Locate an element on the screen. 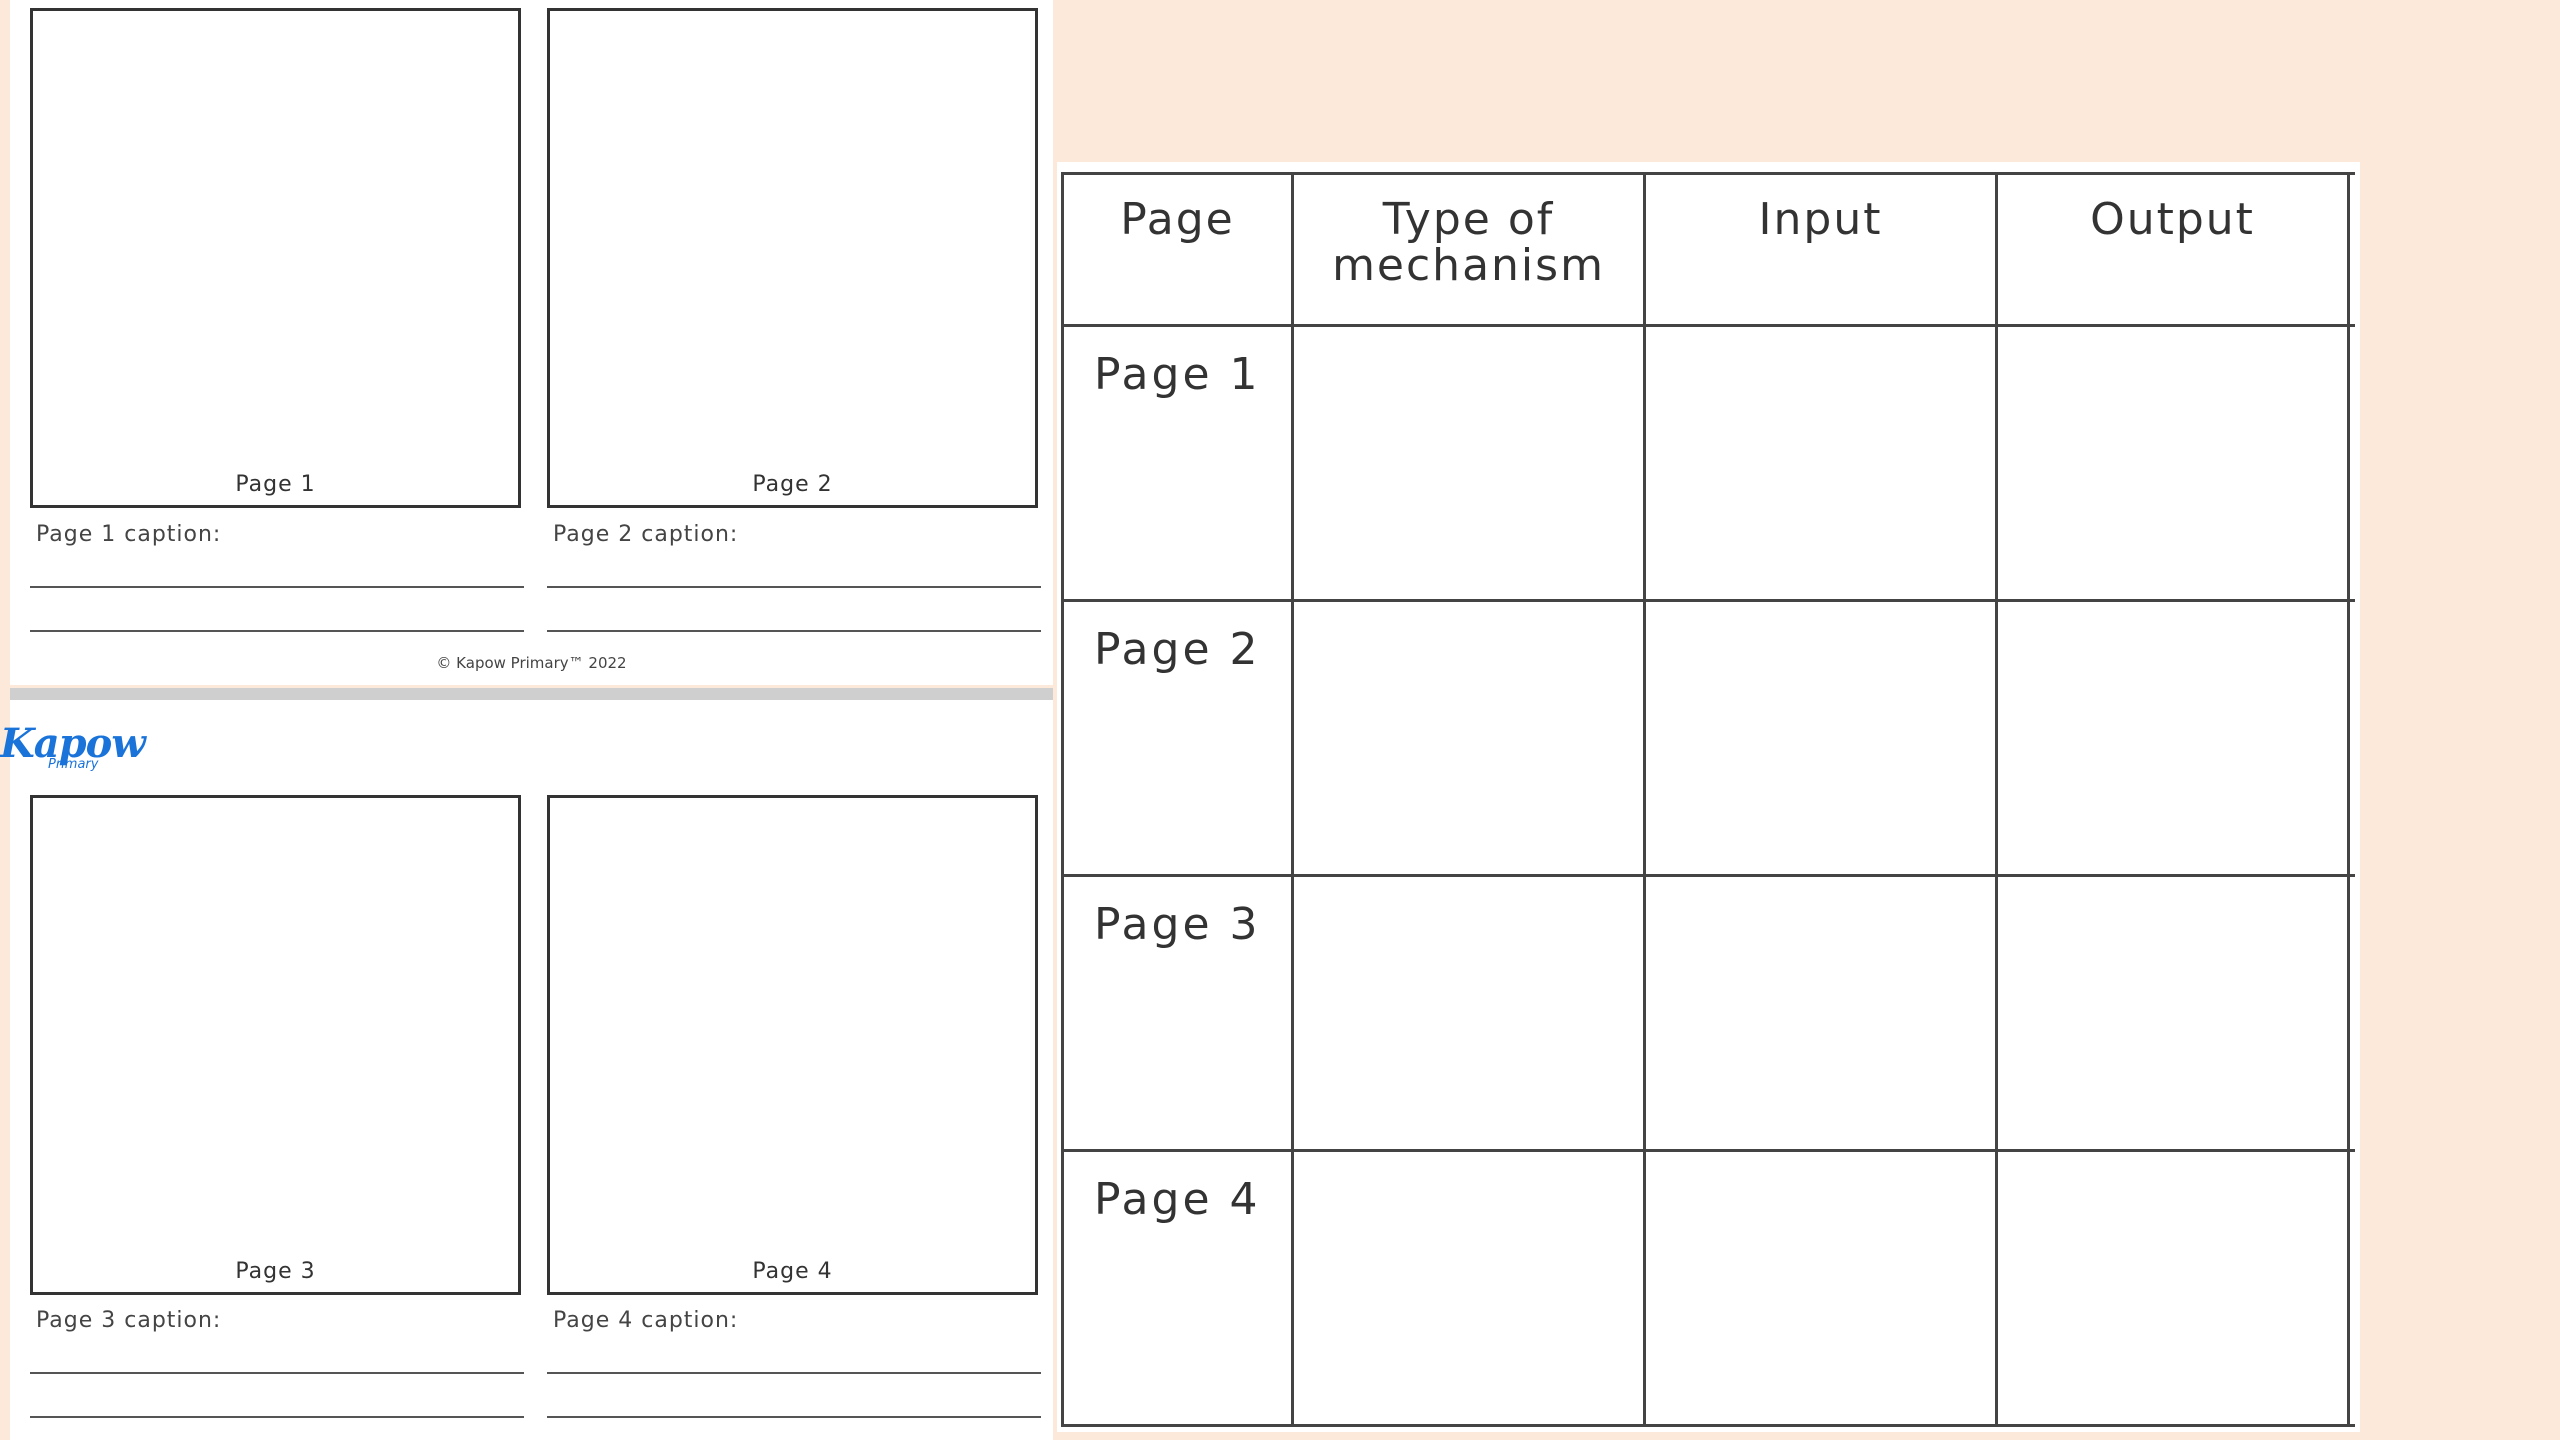 Image resolution: width=2560 pixels, height=1440 pixels. header-overflow-cell is located at coordinates (2351, 249).